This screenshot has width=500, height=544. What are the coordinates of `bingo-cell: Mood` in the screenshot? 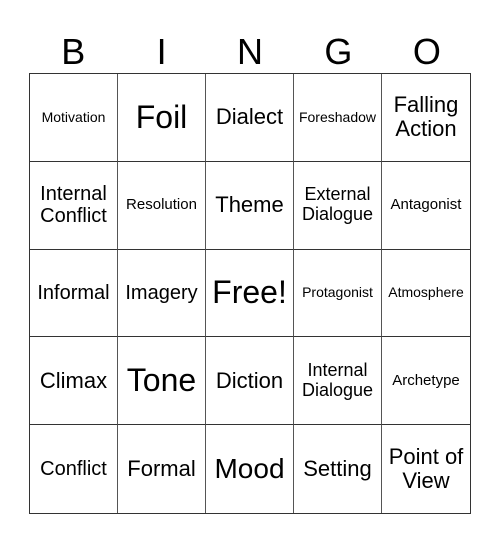 It's located at (250, 469).